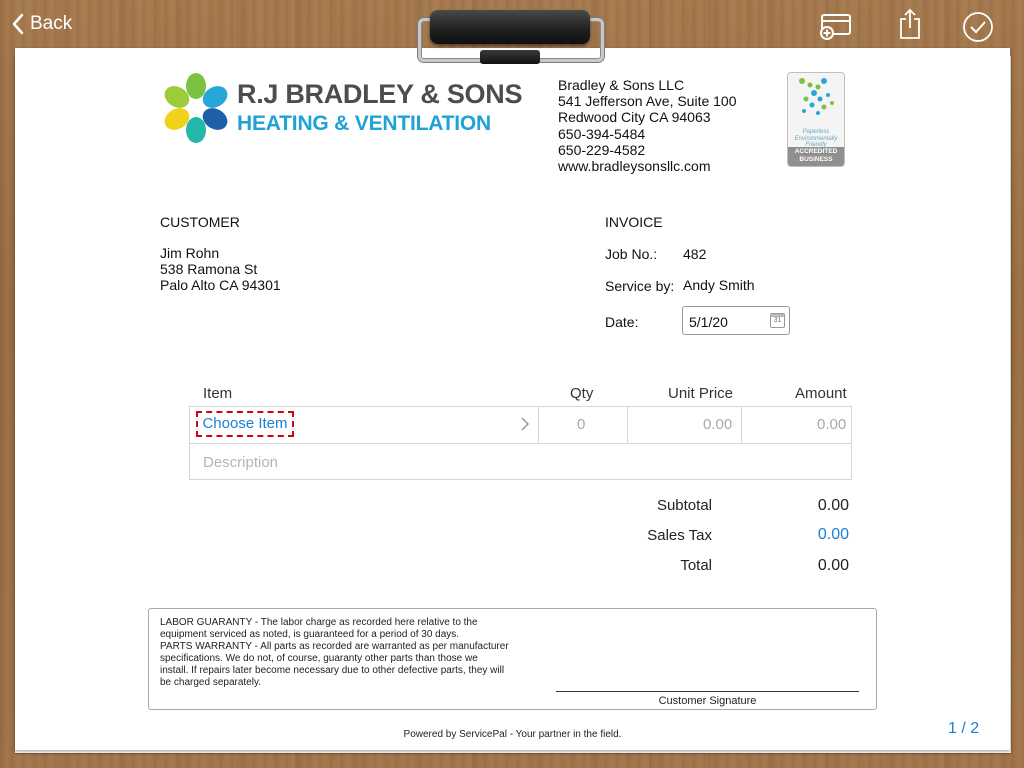 Image resolution: width=1024 pixels, height=768 pixels. I want to click on service-by-label: Service by:, so click(640, 286).